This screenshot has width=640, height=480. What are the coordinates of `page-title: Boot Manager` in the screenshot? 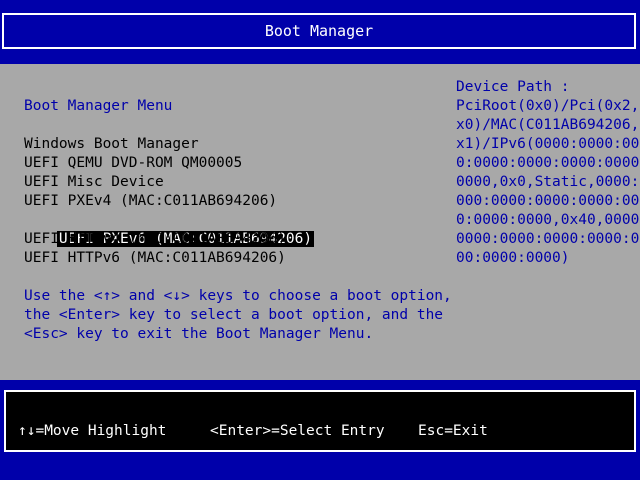 It's located at (319, 31).